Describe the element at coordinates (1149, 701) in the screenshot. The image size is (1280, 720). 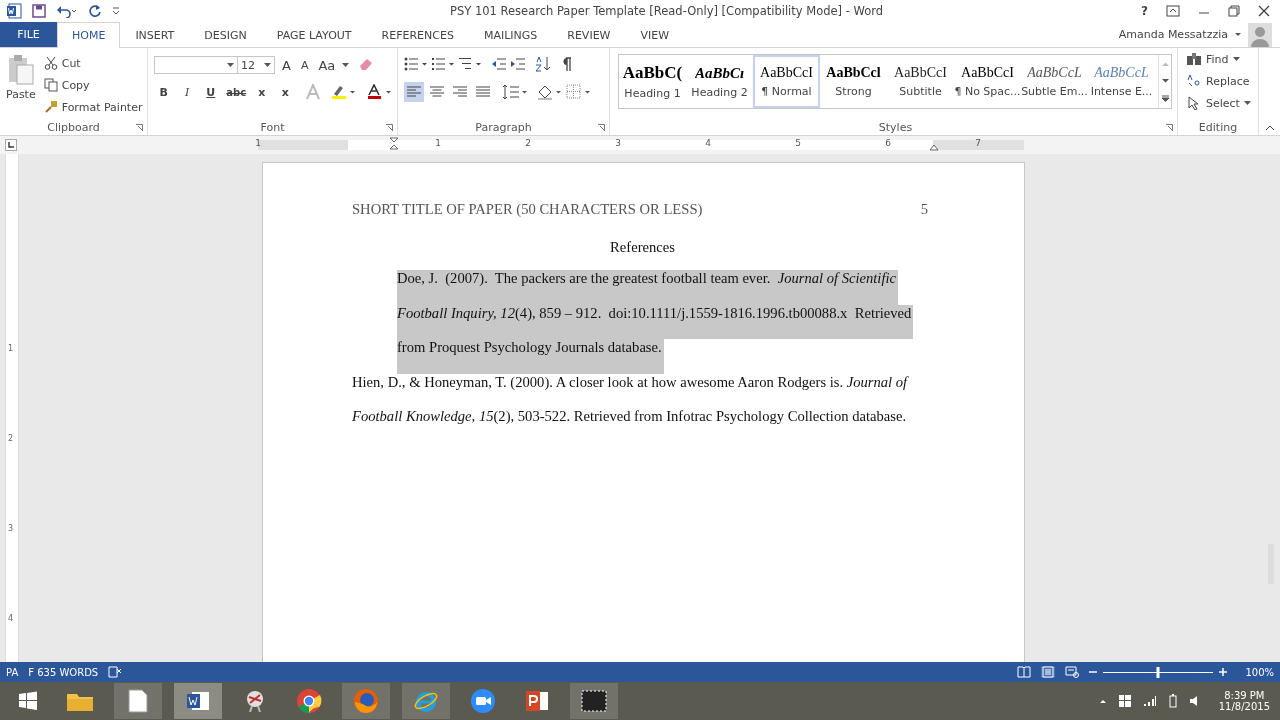
I see `signal-icon` at that location.